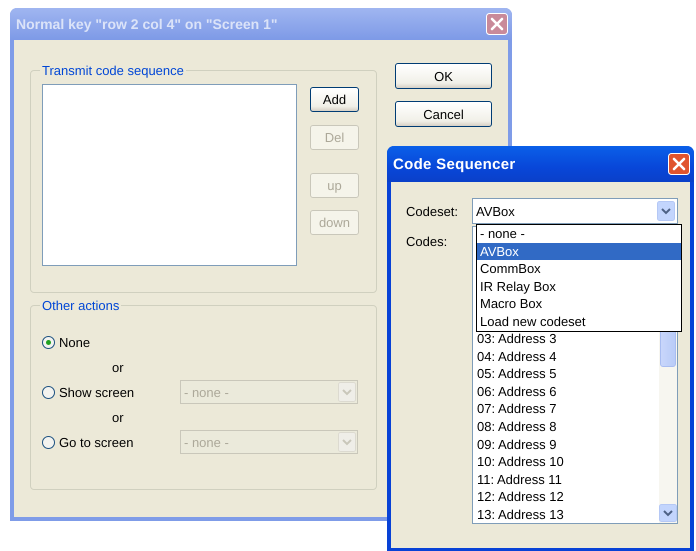 Image resolution: width=696 pixels, height=551 pixels. Describe the element at coordinates (433, 211) in the screenshot. I see `codeset-label: Codeset:` at that location.